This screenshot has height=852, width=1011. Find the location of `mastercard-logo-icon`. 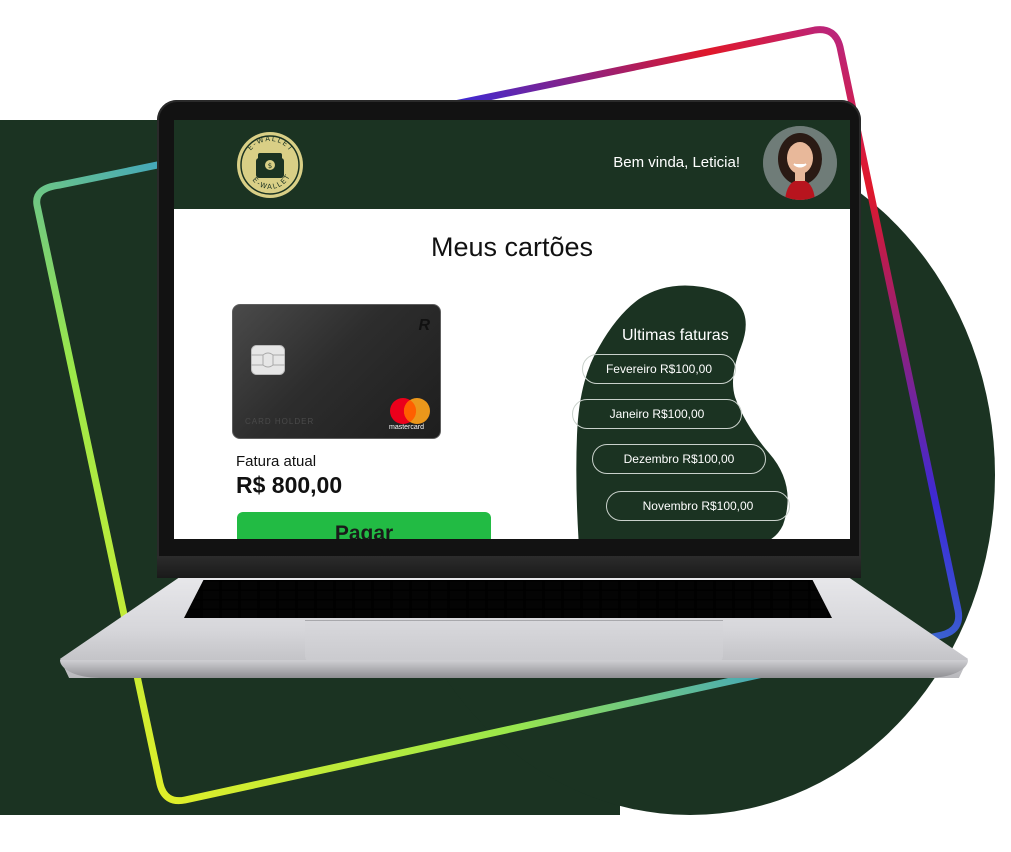

mastercard-logo-icon is located at coordinates (410, 411).